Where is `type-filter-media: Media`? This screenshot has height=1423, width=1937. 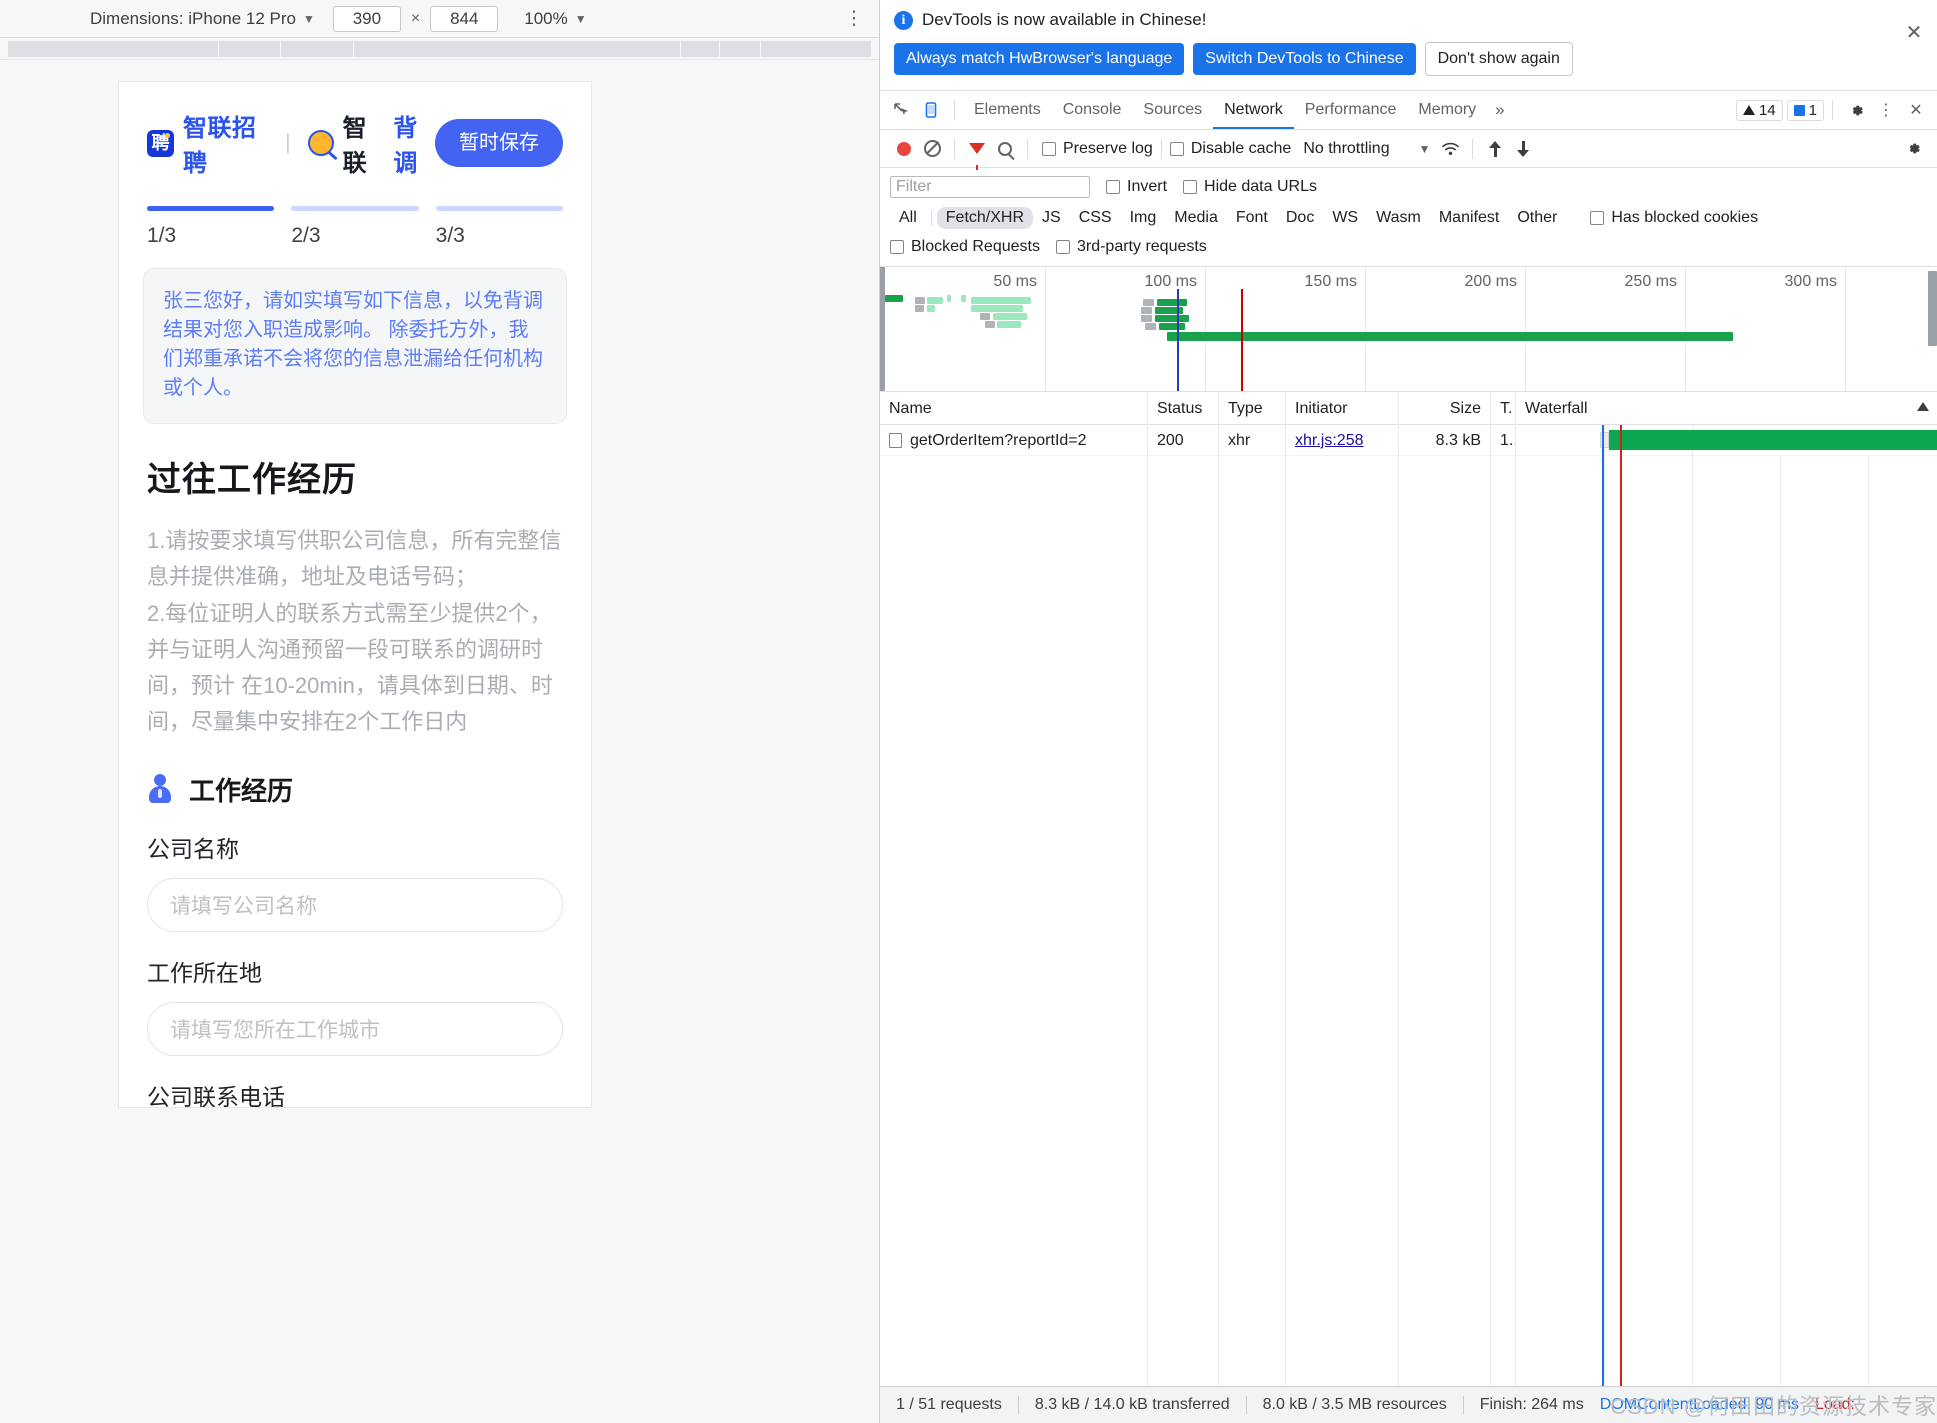
type-filter-media: Media is located at coordinates (1196, 218).